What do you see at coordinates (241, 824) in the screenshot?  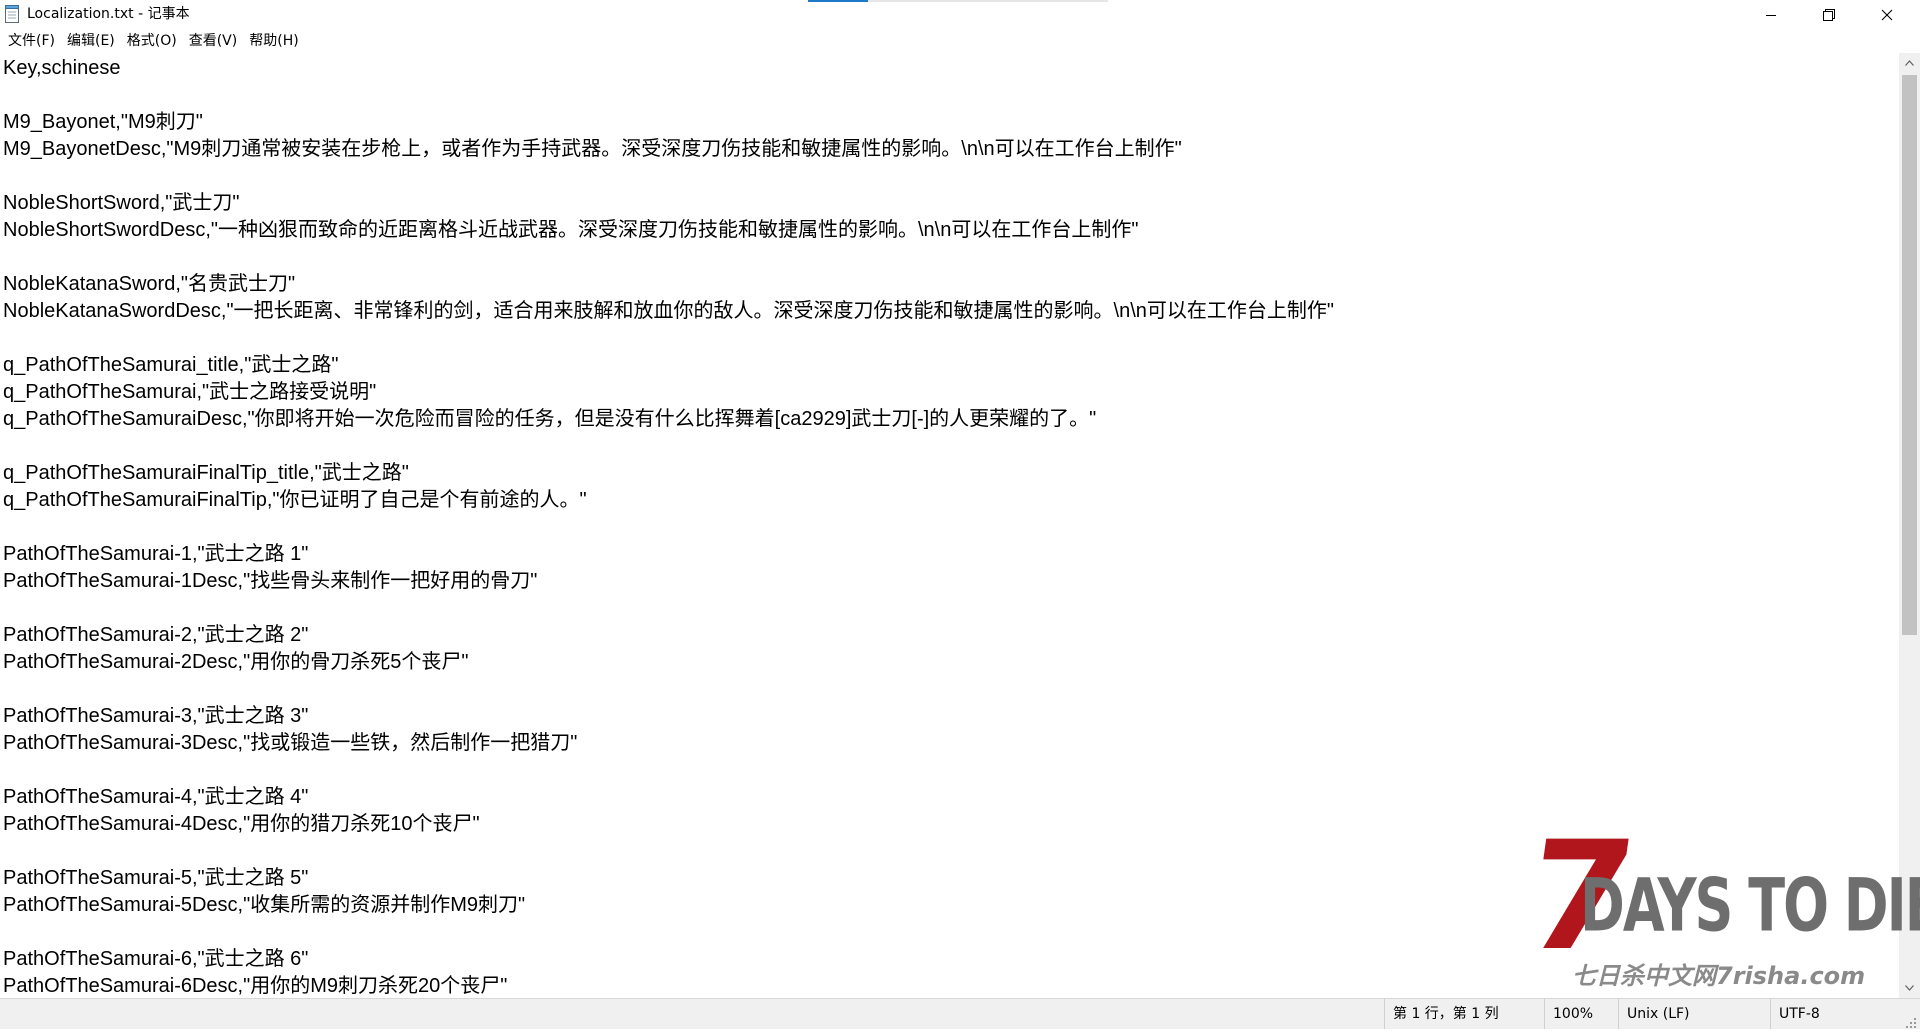 I see `text-line: PathOfTheSamurai-4Desc,"用你的猎刀杀死10个丧尸"` at bounding box center [241, 824].